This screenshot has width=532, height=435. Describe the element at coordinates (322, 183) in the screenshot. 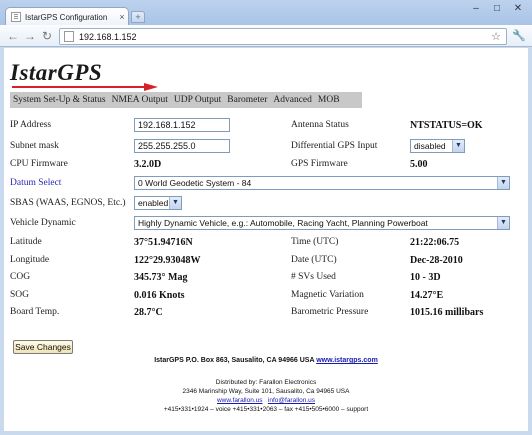

I see `datum-select: 0 World Geodetic System - 84 ▼` at that location.